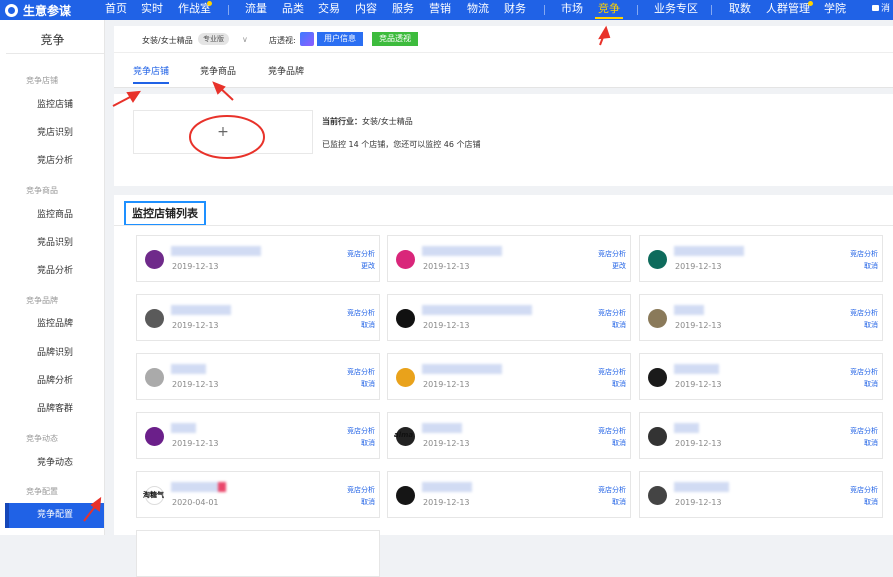  Describe the element at coordinates (245, 39) in the screenshot. I see `chevron-down-icon: ∨` at that location.